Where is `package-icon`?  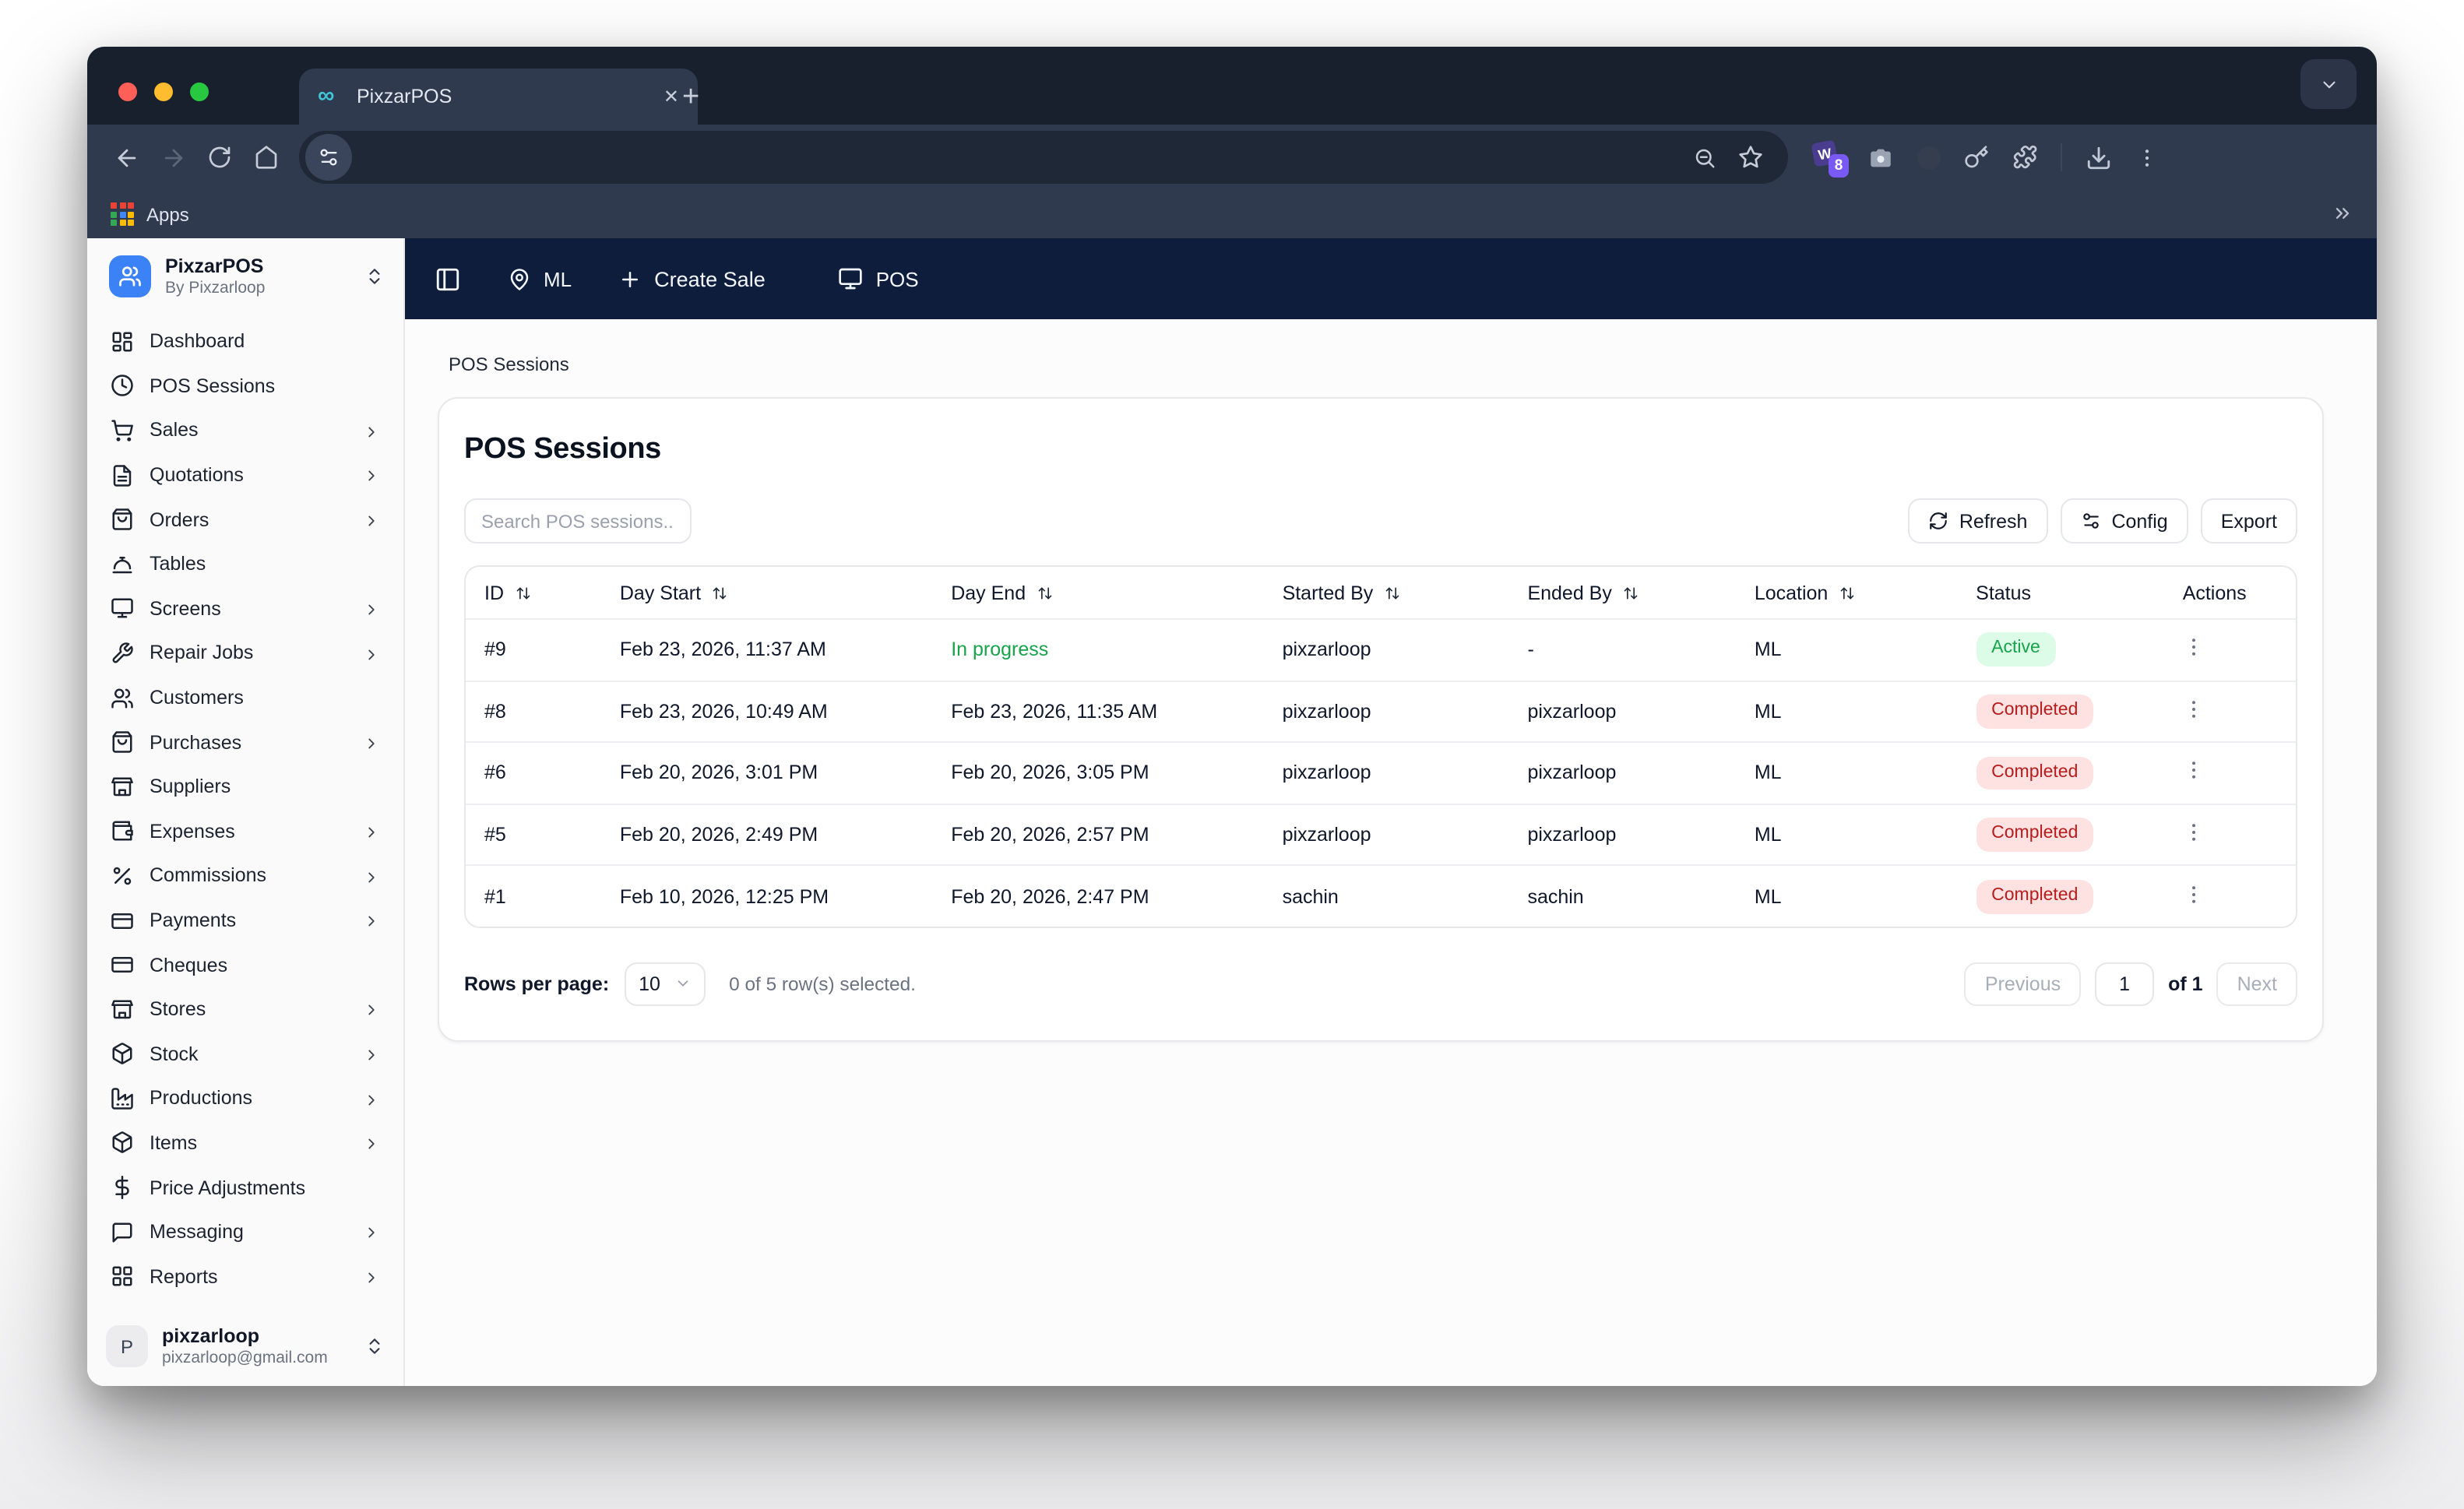
package-icon is located at coordinates (122, 1054).